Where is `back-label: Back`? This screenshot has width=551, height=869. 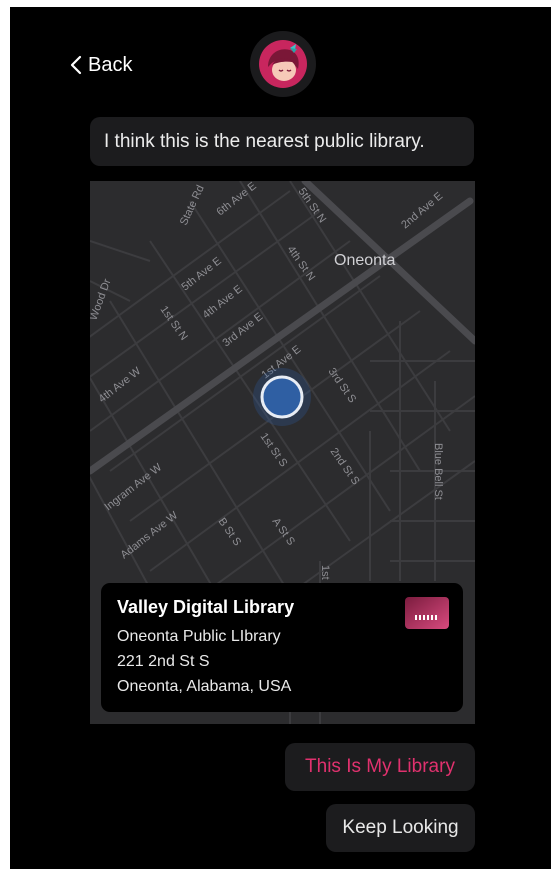
back-label: Back is located at coordinates (110, 64).